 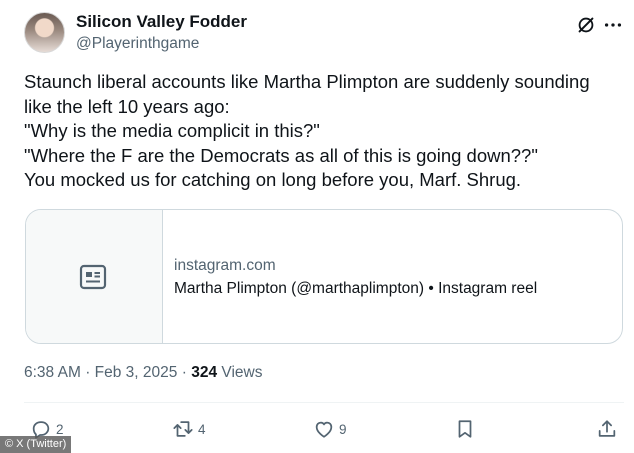 I want to click on article-icon, so click(x=93, y=277).